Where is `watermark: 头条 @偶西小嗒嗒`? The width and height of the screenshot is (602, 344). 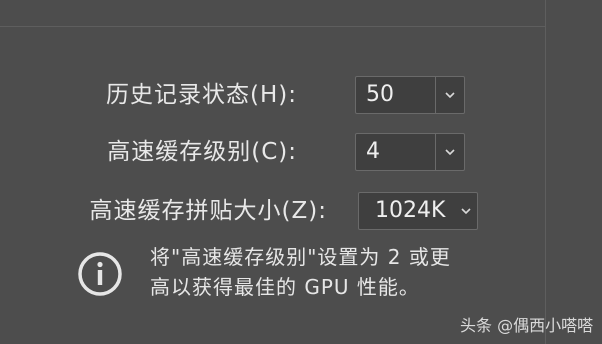 watermark: 头条 @偶西小嗒嗒 is located at coordinates (527, 325).